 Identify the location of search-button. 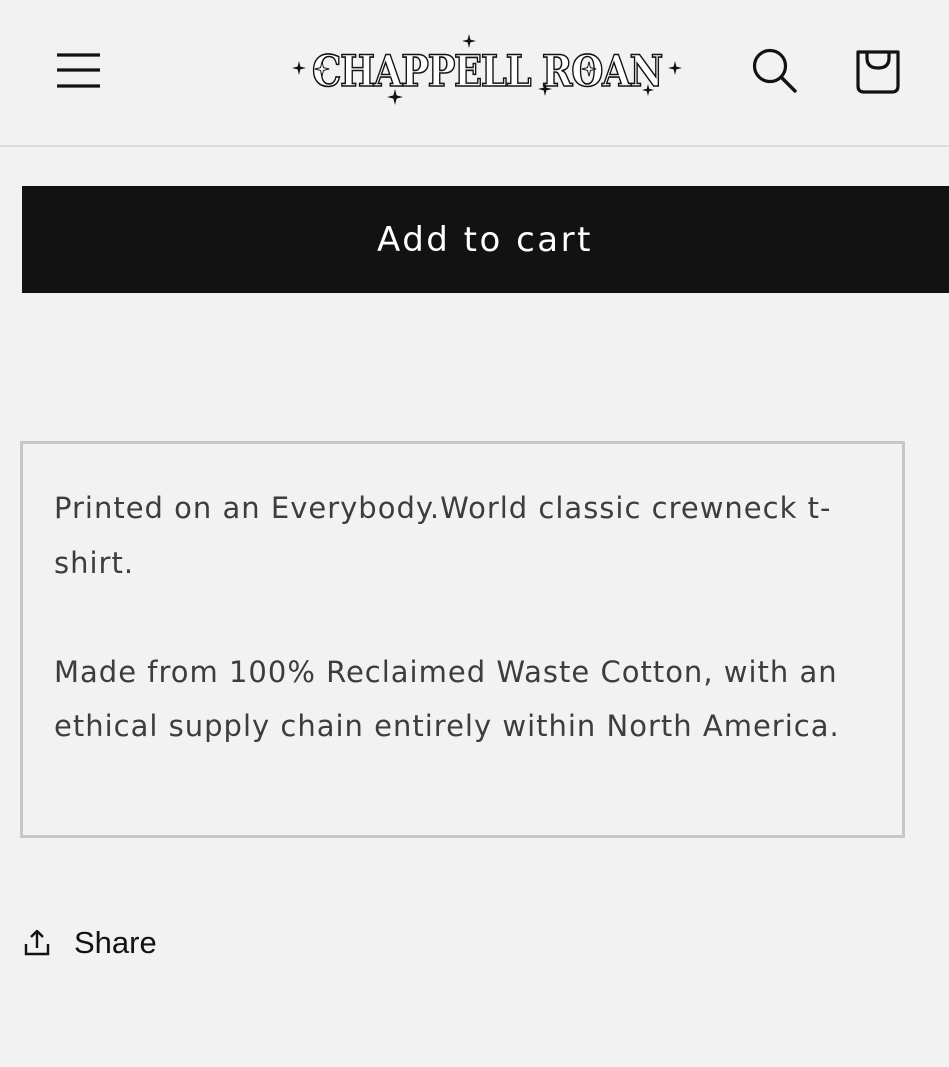
(775, 71).